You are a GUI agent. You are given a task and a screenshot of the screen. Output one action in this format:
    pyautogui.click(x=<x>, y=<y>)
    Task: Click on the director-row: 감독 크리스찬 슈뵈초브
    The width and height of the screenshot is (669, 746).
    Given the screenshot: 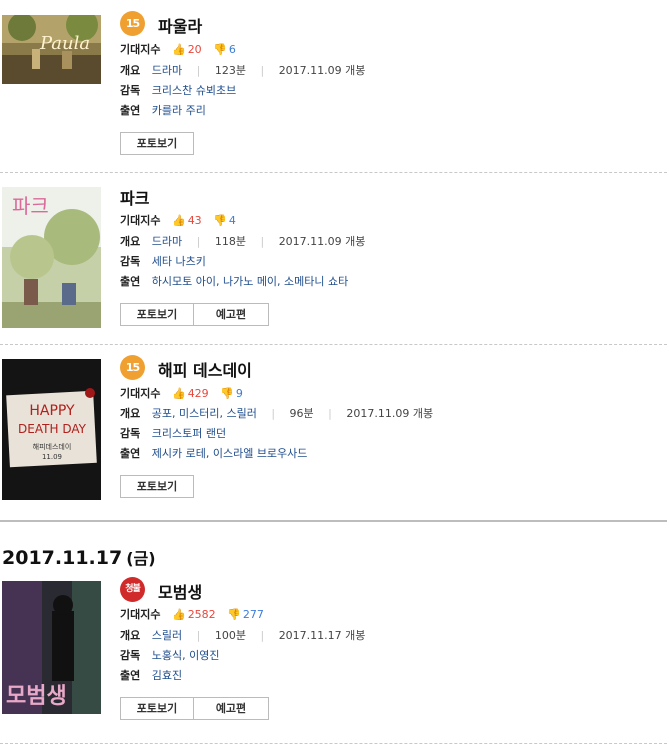 What is the action you would take?
    pyautogui.click(x=178, y=91)
    